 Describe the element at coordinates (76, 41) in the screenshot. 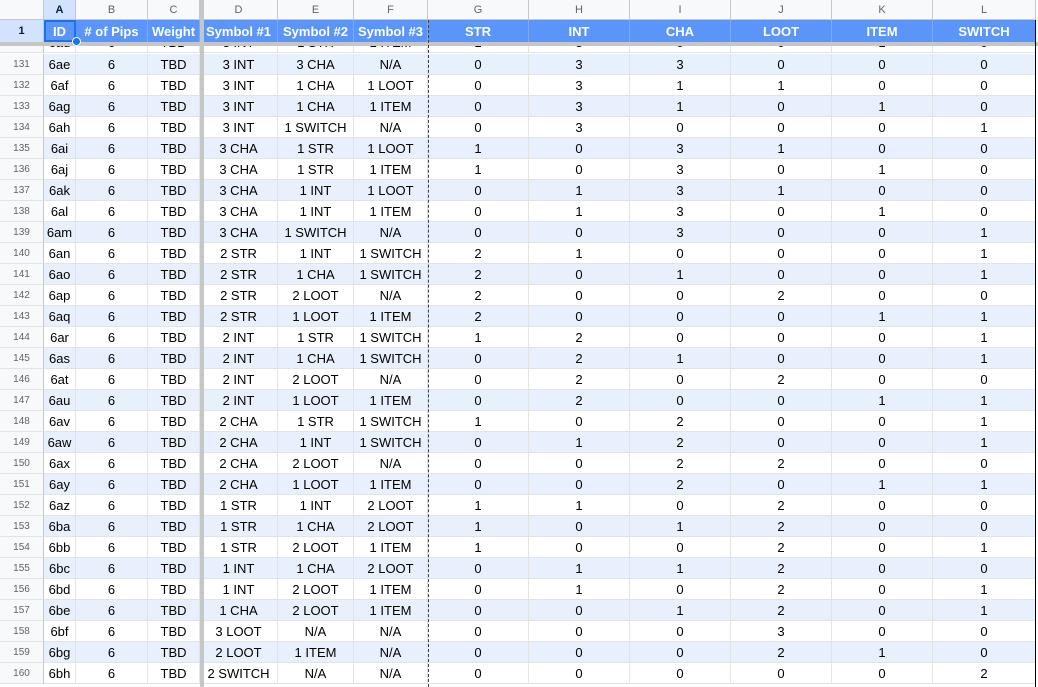

I see `selection-fill-handle` at that location.